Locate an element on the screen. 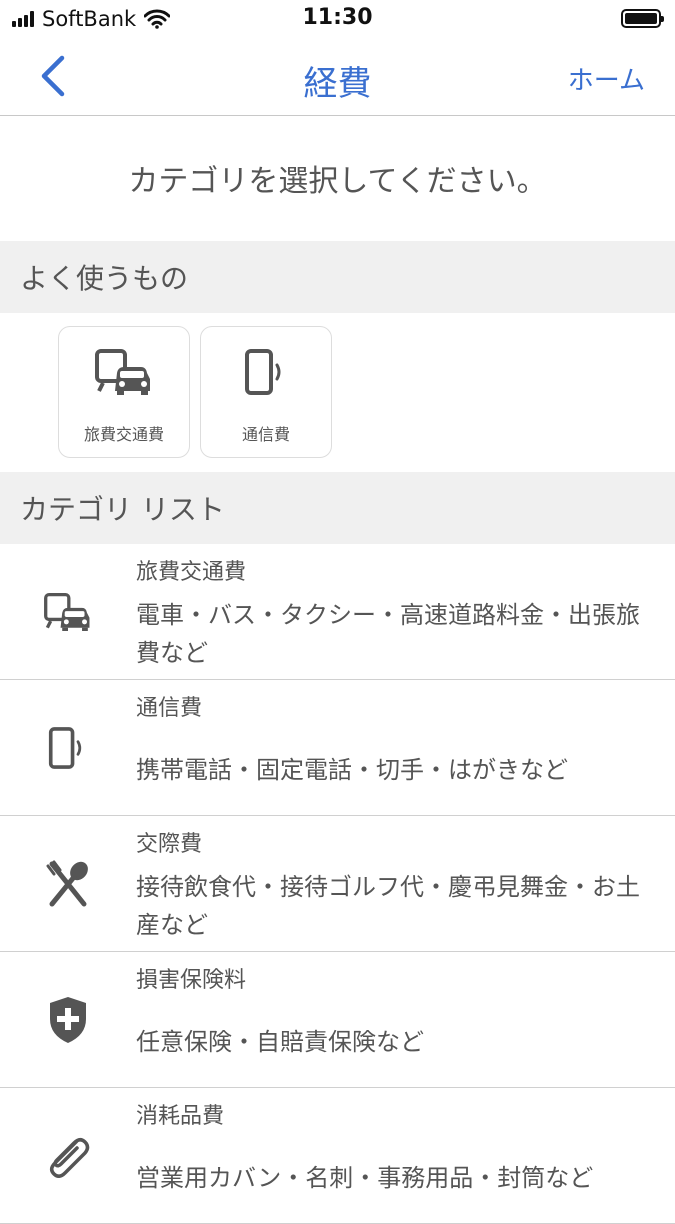 This screenshot has height=1224, width=675. status-time: 11:30 is located at coordinates (337, 17).